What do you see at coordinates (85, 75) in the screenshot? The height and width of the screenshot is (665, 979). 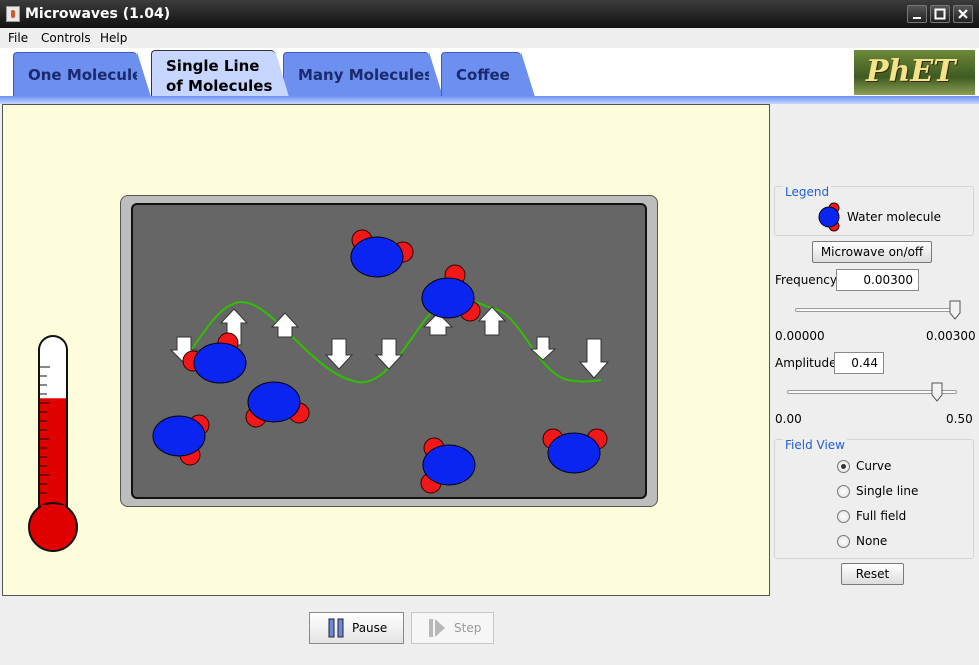 I see `tab-label: One Molecule` at bounding box center [85, 75].